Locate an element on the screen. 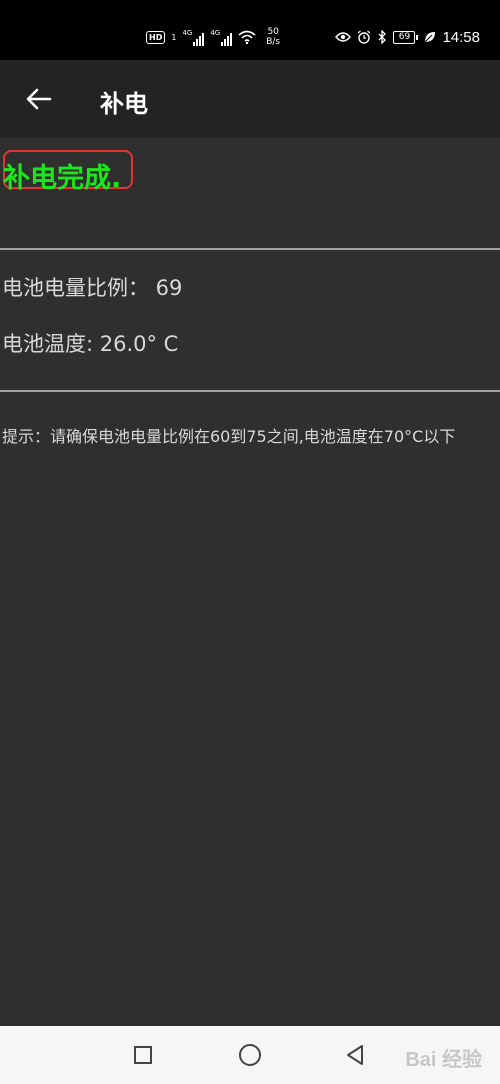  status-right: 69 14:58 is located at coordinates (407, 37).